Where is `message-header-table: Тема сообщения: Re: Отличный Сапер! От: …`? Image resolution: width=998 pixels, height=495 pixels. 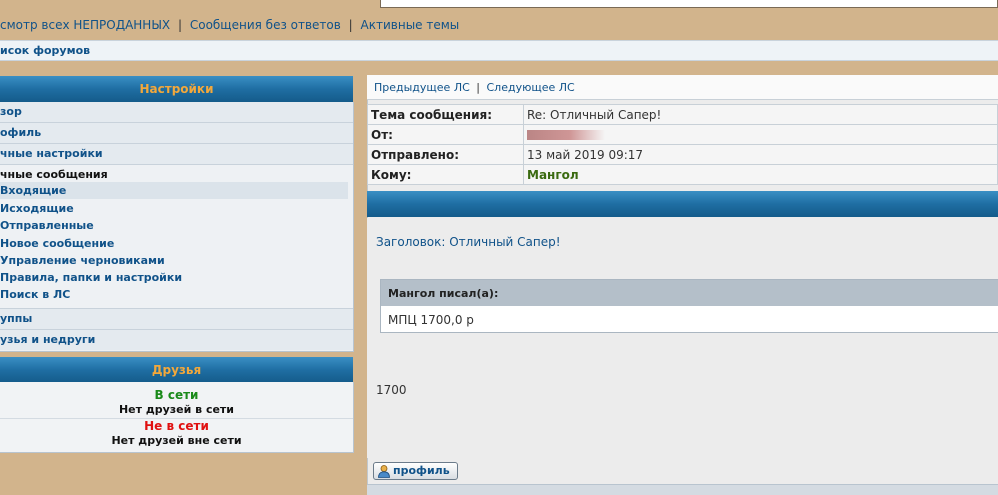 message-header-table: Тема сообщения: Re: Отличный Сапер! От: … is located at coordinates (682, 144).